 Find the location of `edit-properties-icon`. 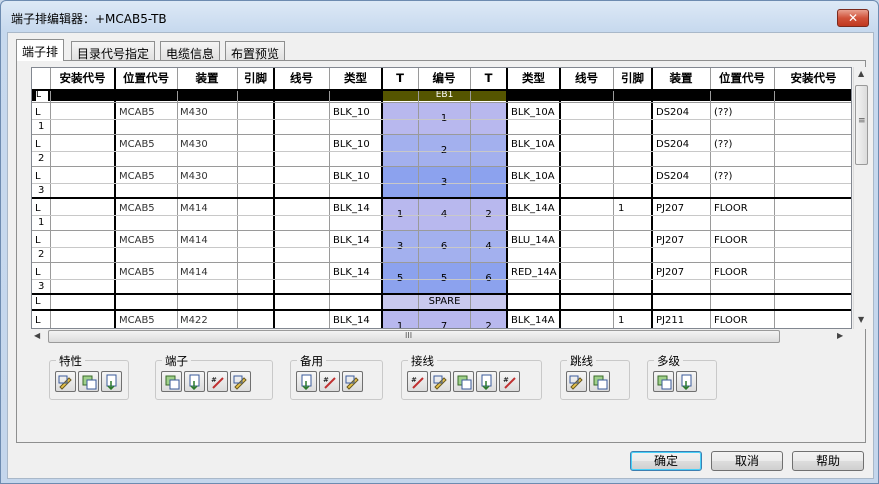

edit-properties-icon is located at coordinates (65, 381).